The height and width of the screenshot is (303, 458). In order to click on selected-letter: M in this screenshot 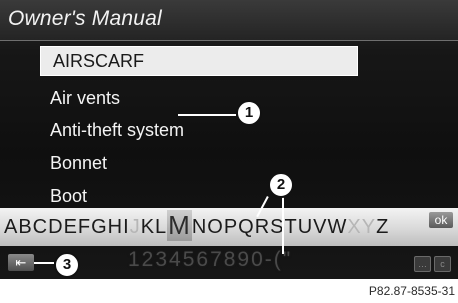, I will do `click(179, 225)`.